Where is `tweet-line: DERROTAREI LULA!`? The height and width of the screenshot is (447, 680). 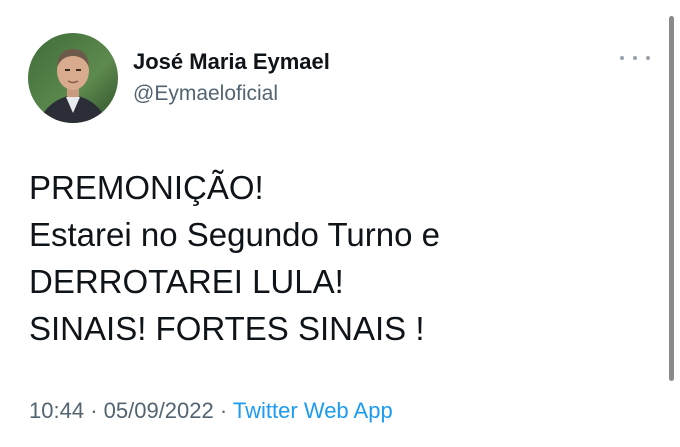
tweet-line: DERROTAREI LULA! is located at coordinates (186, 281).